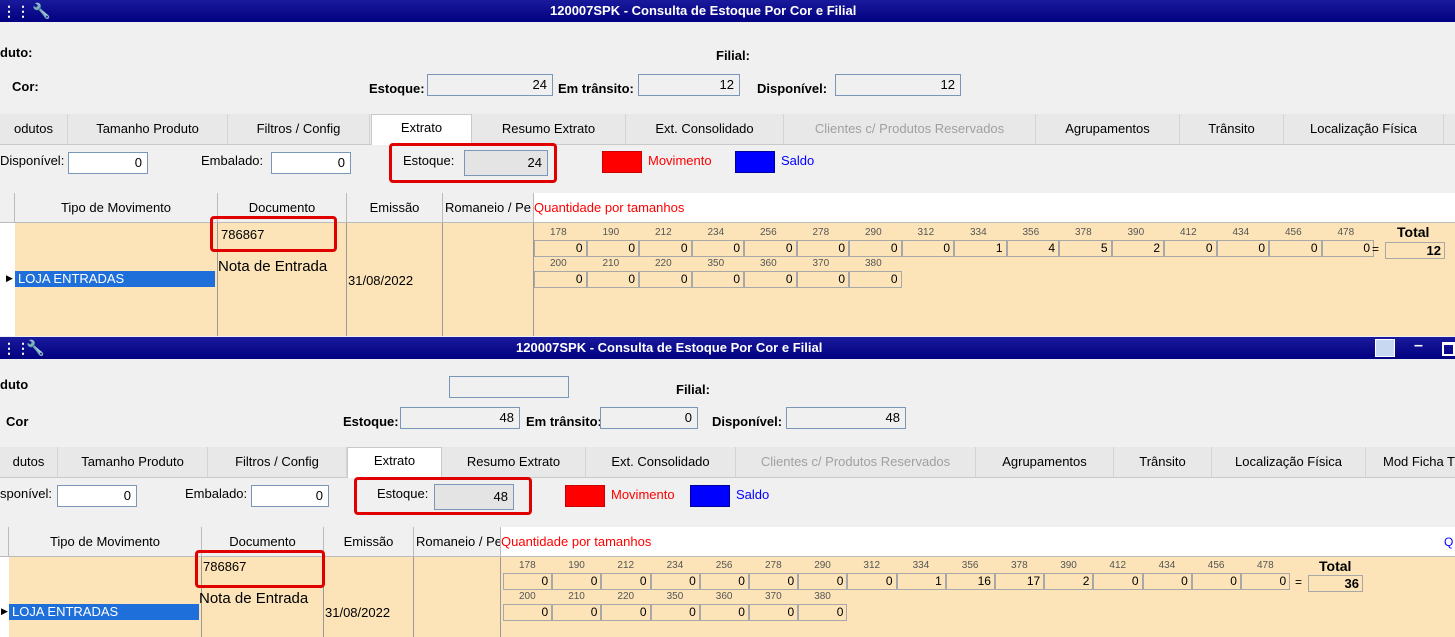 The width and height of the screenshot is (1455, 637). Describe the element at coordinates (821, 263) in the screenshot. I see `size-label: 370` at that location.